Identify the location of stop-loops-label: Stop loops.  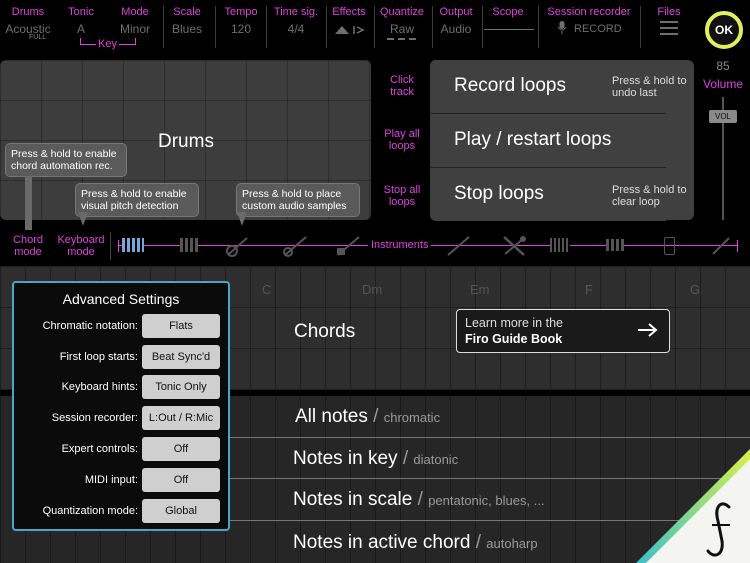
(499, 193).